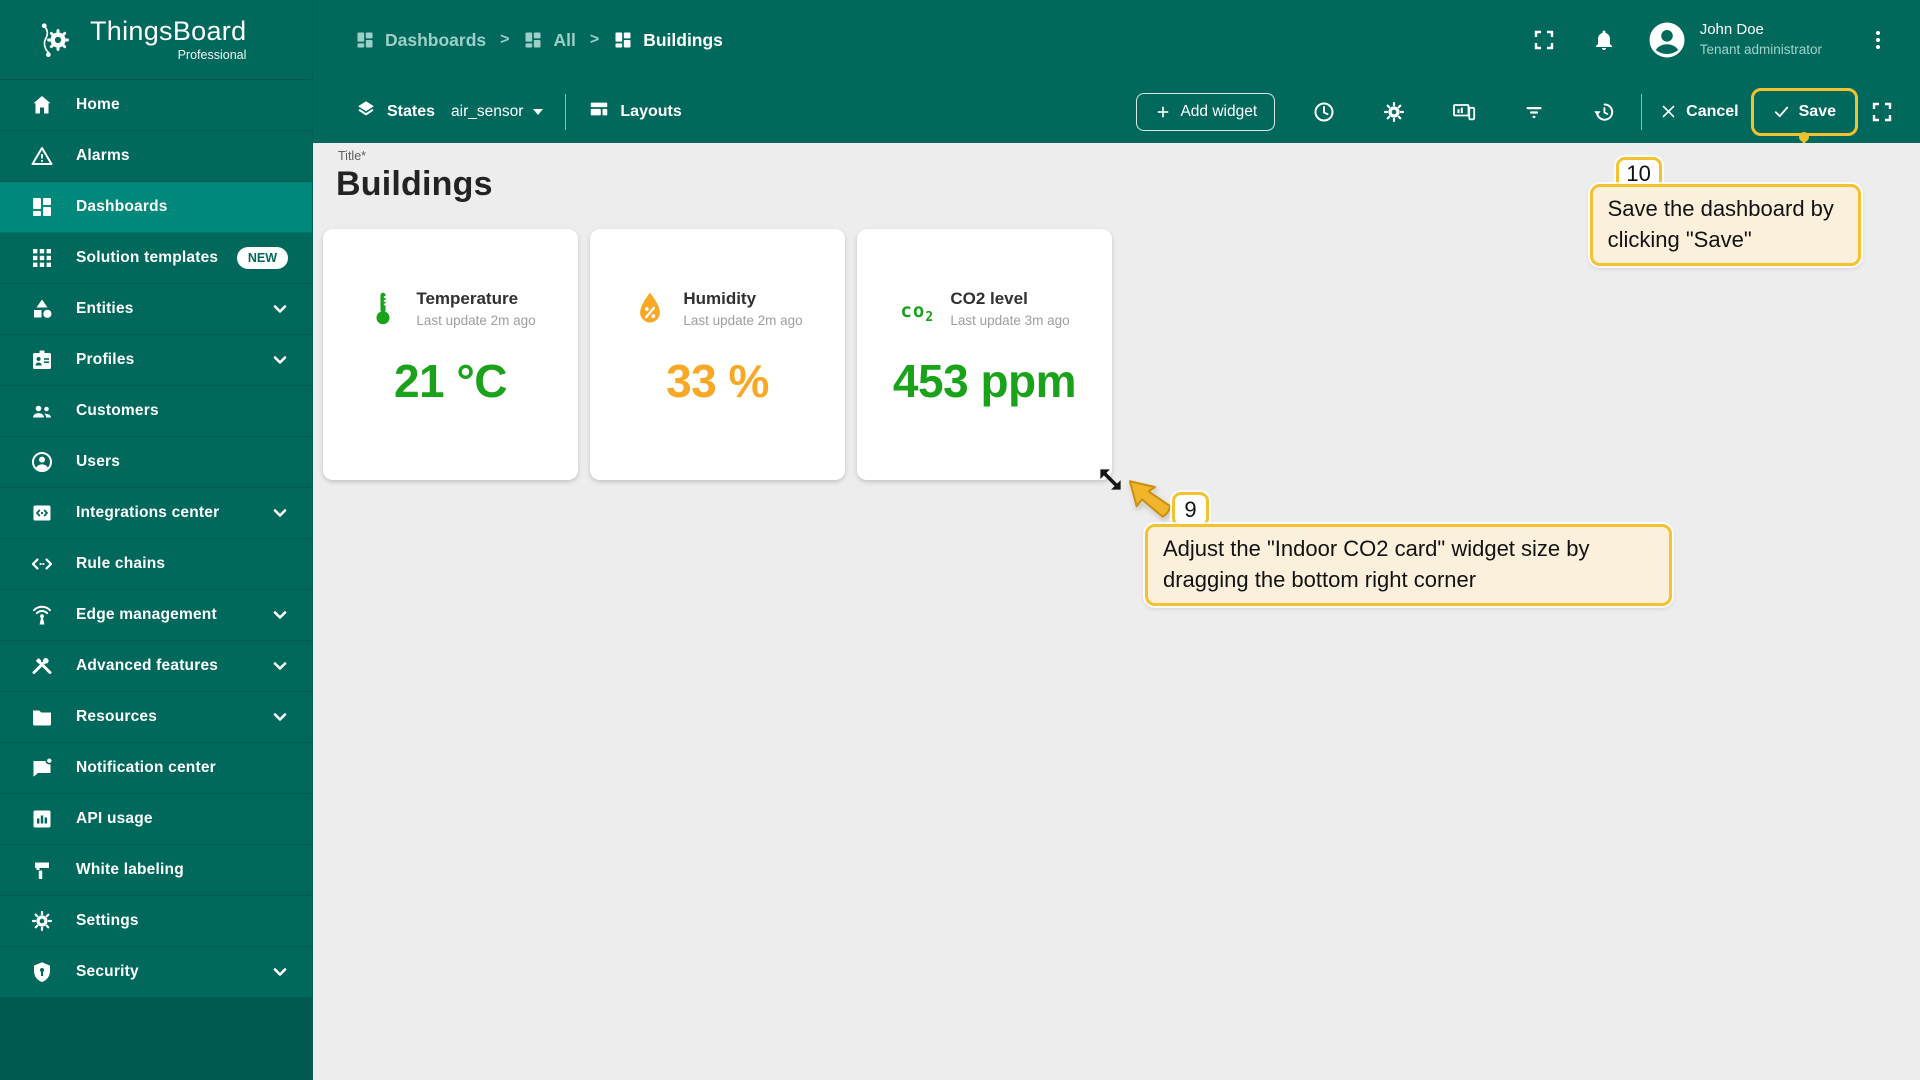  Describe the element at coordinates (262, 258) in the screenshot. I see `new-badge: NEW` at that location.